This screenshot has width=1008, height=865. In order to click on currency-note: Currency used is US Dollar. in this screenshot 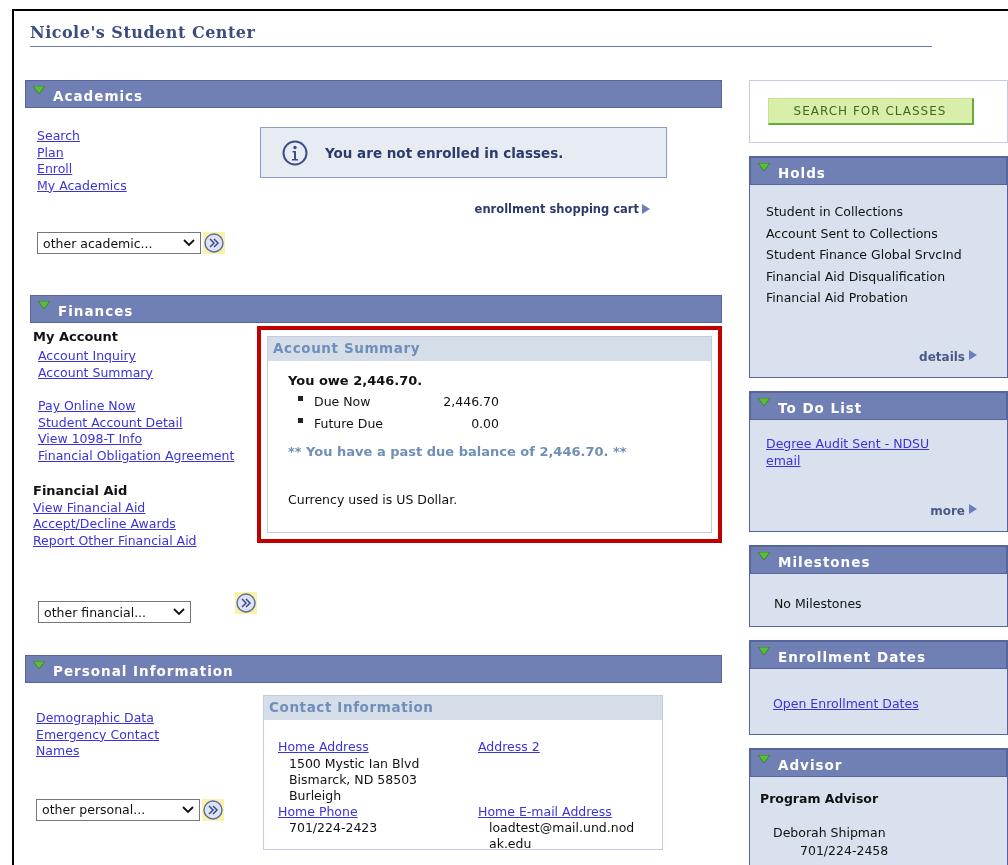, I will do `click(373, 499)`.